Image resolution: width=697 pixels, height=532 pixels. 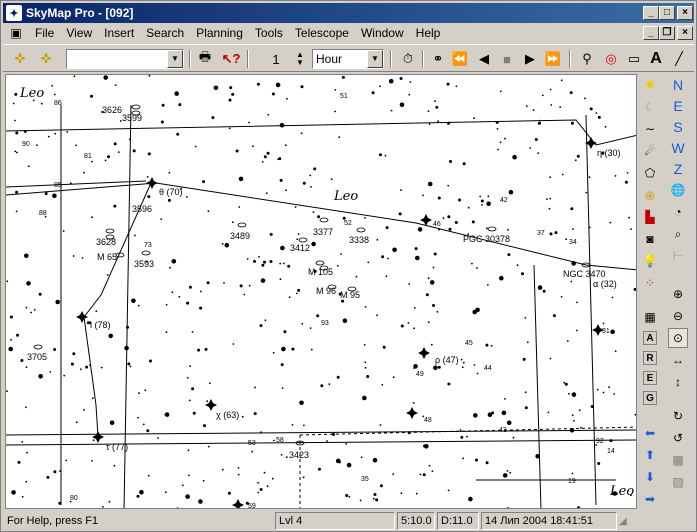 What do you see at coordinates (219, 33) in the screenshot?
I see `menu-planning: Planning` at bounding box center [219, 33].